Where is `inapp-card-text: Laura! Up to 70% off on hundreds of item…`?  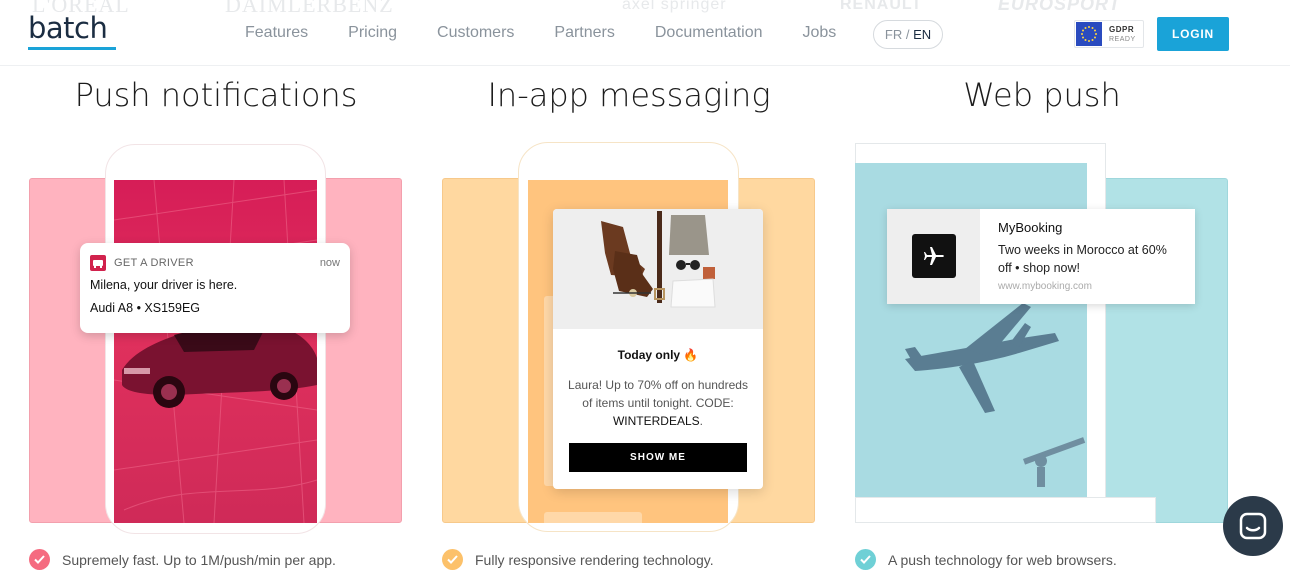
inapp-card-text: Laura! Up to 70% off on hundreds of item… is located at coordinates (658, 394).